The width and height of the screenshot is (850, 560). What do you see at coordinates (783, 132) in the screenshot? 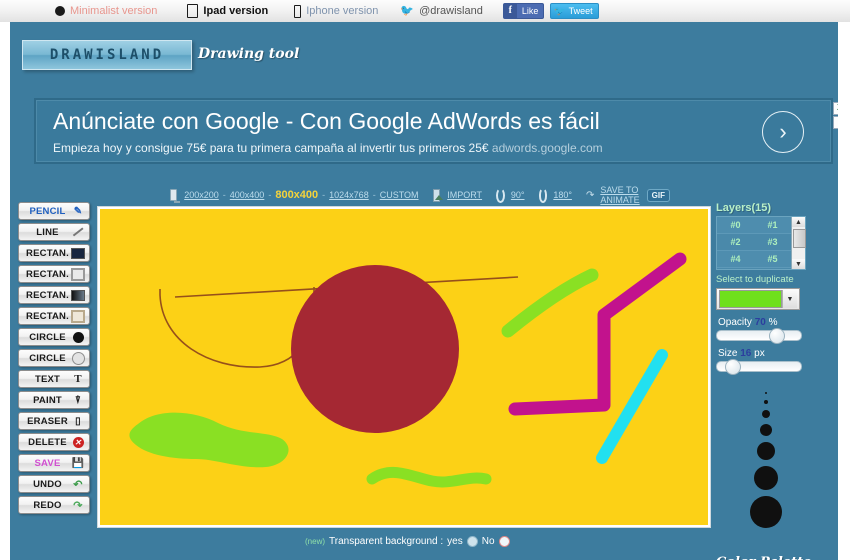
I see `ad-next-arrow-icon: ›` at bounding box center [783, 132].